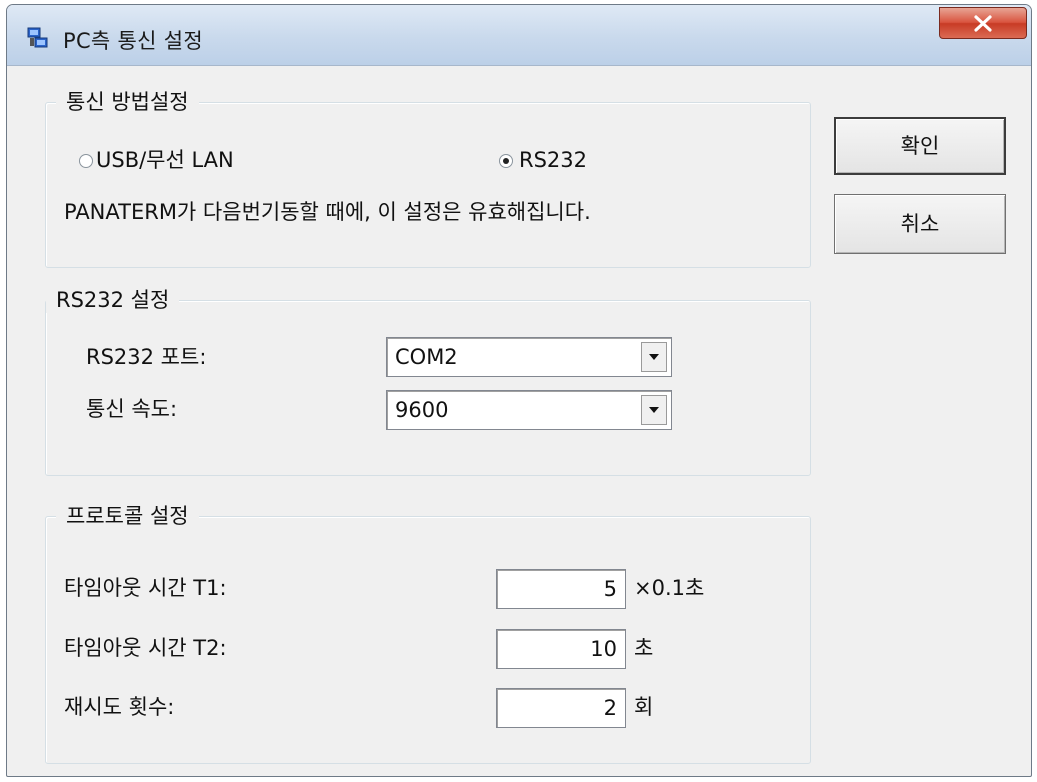 This screenshot has width=1037, height=782. What do you see at coordinates (506, 161) in the screenshot?
I see `radio-rs232` at bounding box center [506, 161].